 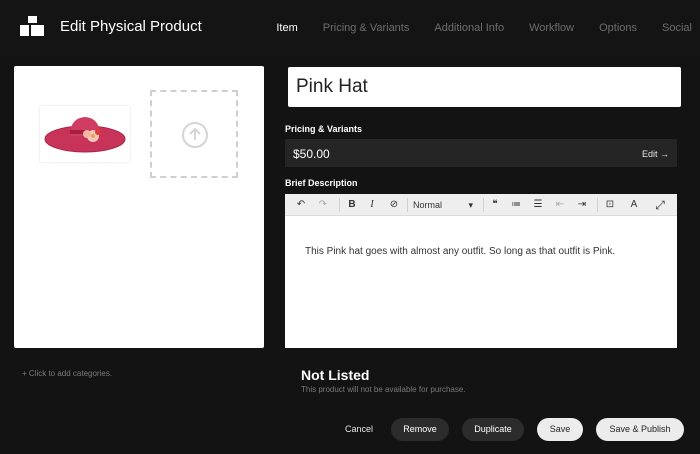 I want to click on pricing-label: Pricing & Variants, so click(x=324, y=129).